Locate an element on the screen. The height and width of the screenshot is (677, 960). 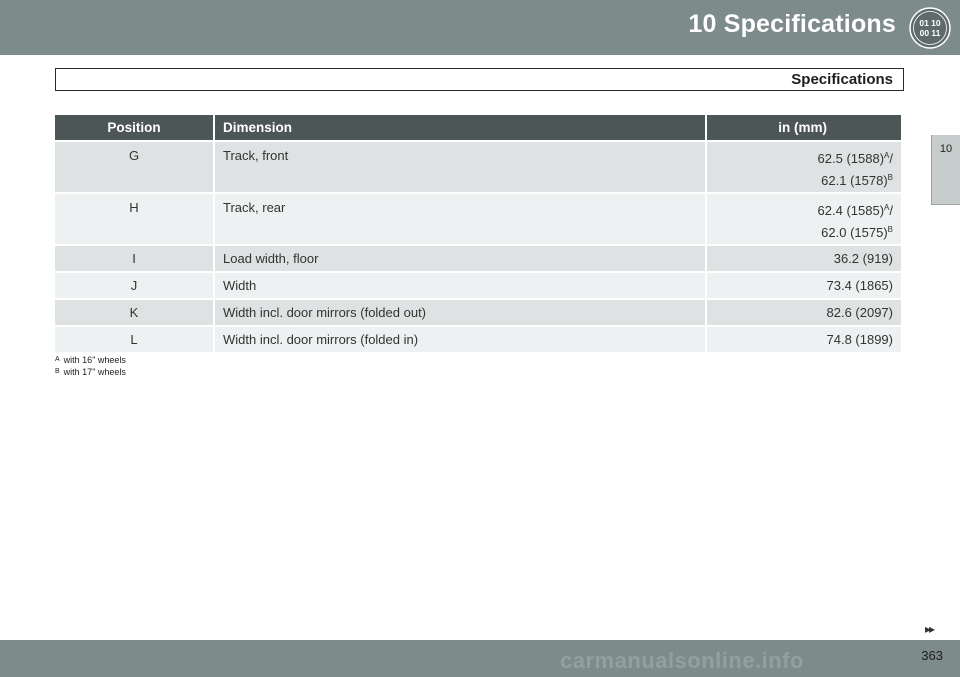
value-line: 74.8 (1899) is located at coordinates (860, 339).